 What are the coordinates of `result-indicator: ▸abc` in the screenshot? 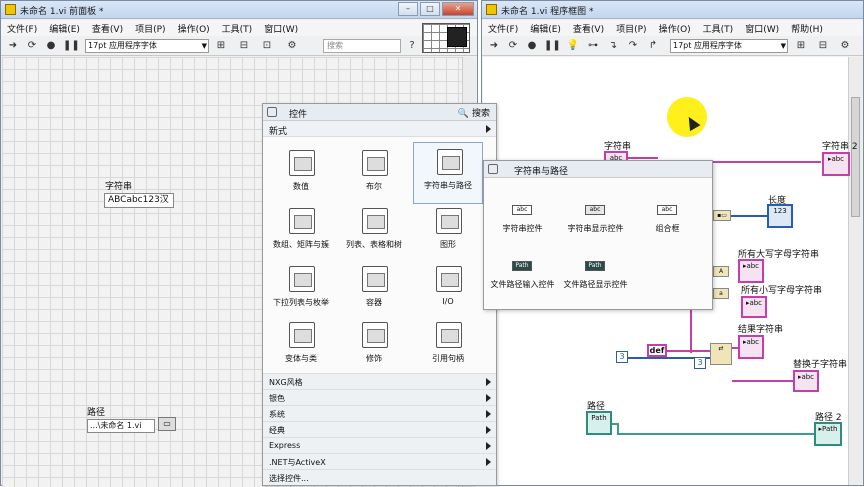 It's located at (751, 347).